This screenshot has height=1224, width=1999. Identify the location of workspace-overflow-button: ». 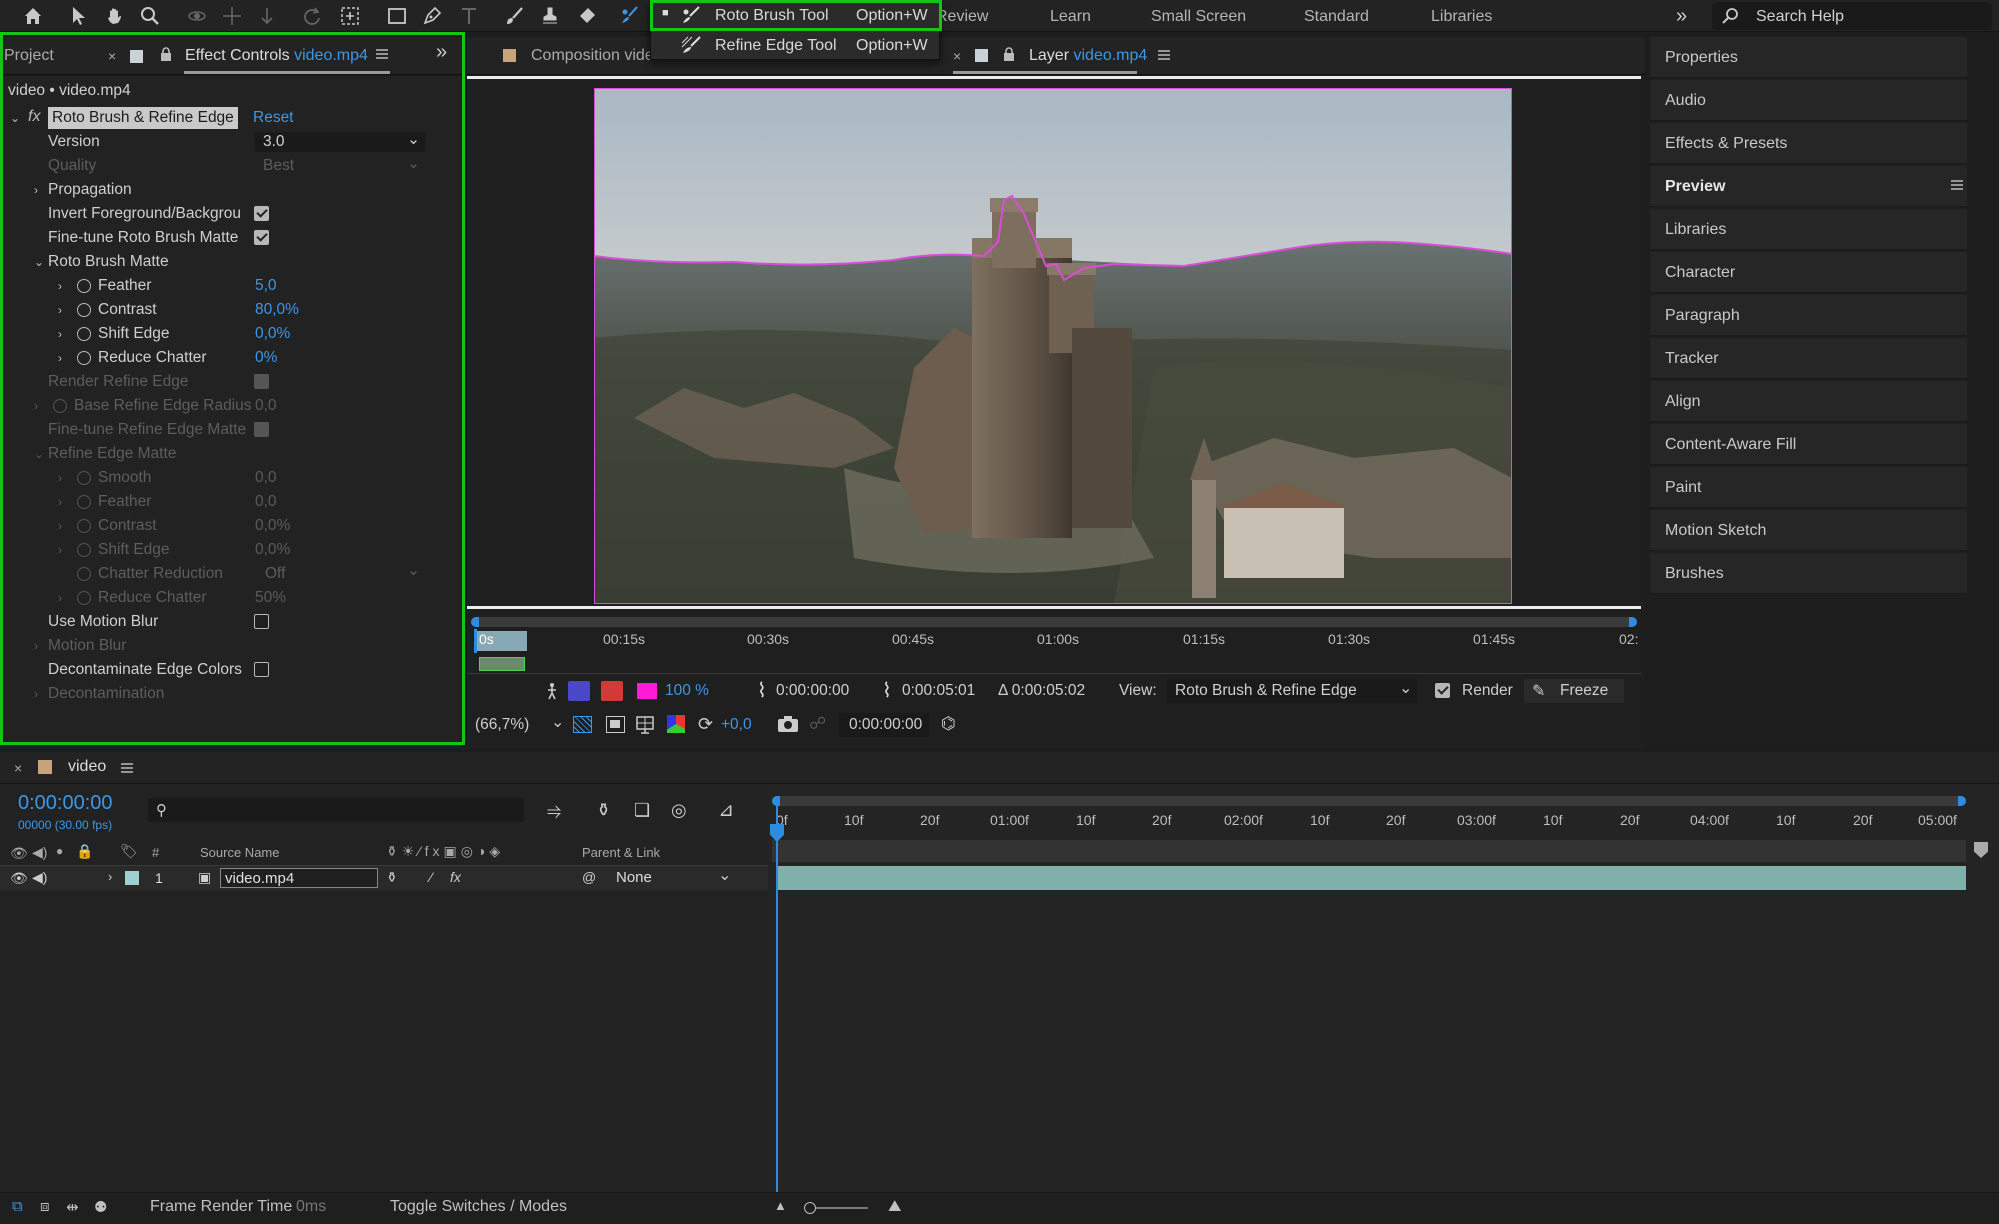
(1681, 16).